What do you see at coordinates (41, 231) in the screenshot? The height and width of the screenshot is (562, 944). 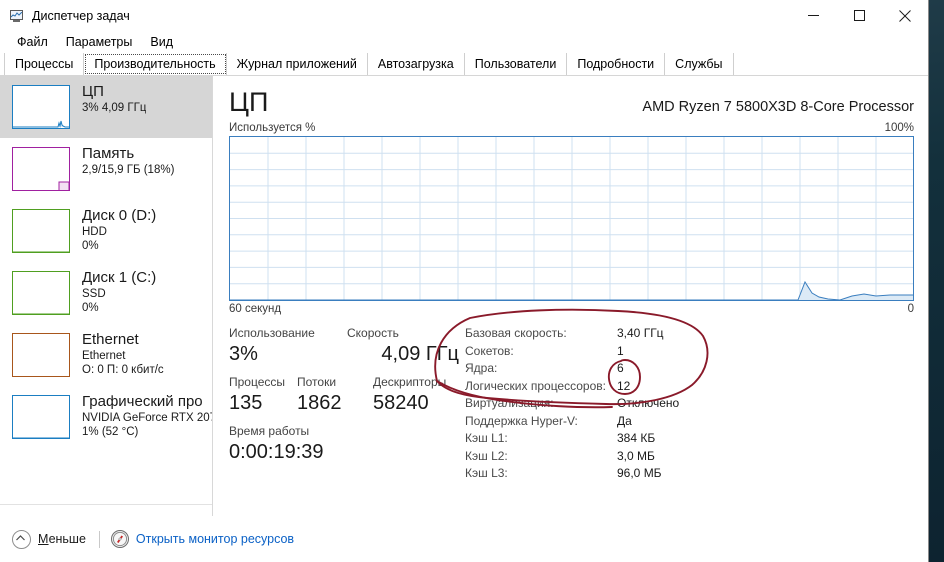 I see `disk0-thumbnail-graph` at bounding box center [41, 231].